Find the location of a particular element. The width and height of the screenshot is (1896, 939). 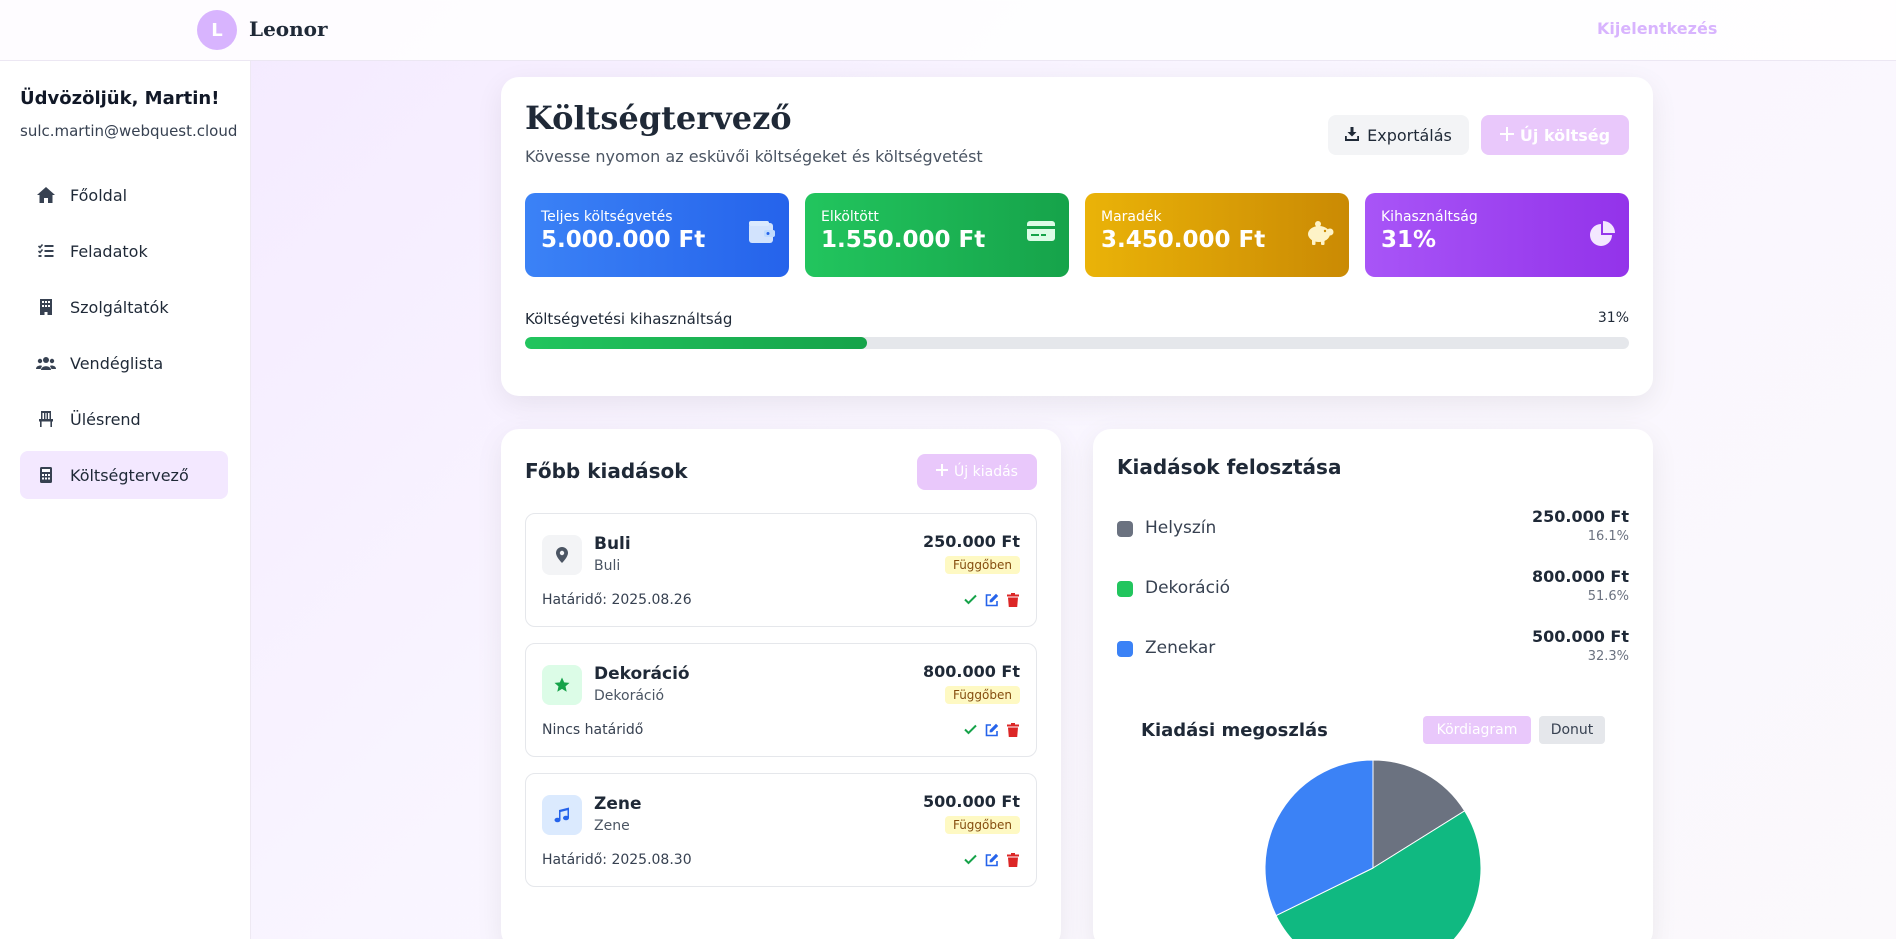

sidebar-item-vendors: Szolgáltatók is located at coordinates (124, 307).